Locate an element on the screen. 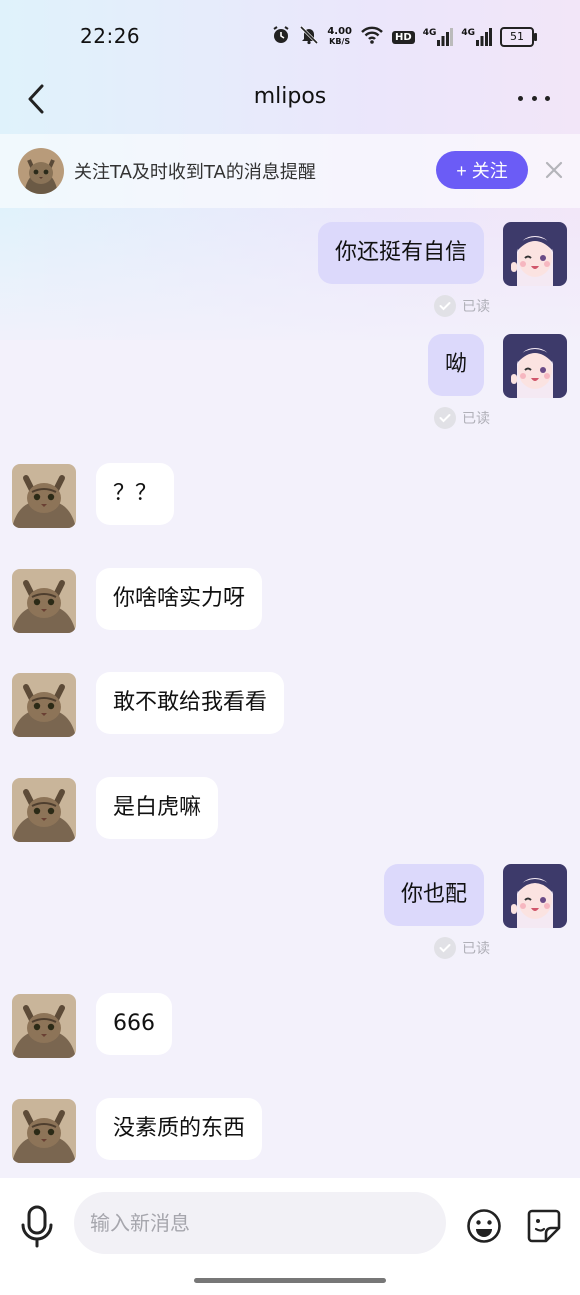 The image size is (580, 1295). close-icon is located at coordinates (554, 170).